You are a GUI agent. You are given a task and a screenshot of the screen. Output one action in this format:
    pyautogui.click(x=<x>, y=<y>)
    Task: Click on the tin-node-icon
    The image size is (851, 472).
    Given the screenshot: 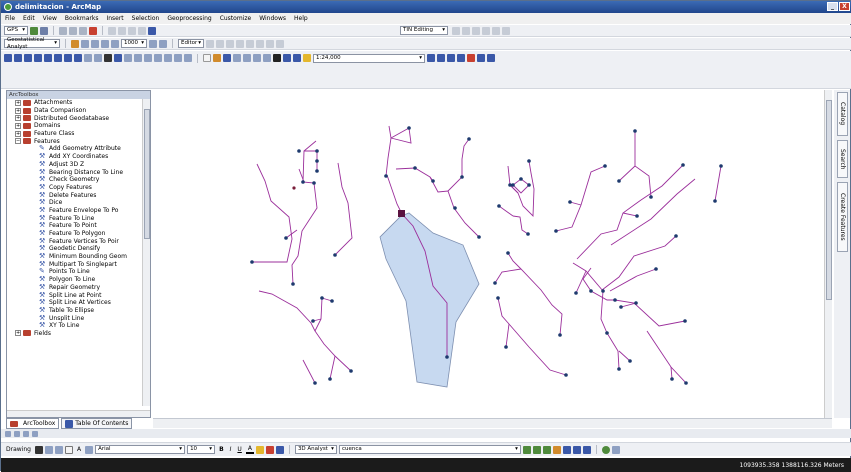 What is the action you would take?
    pyautogui.click(x=456, y=30)
    